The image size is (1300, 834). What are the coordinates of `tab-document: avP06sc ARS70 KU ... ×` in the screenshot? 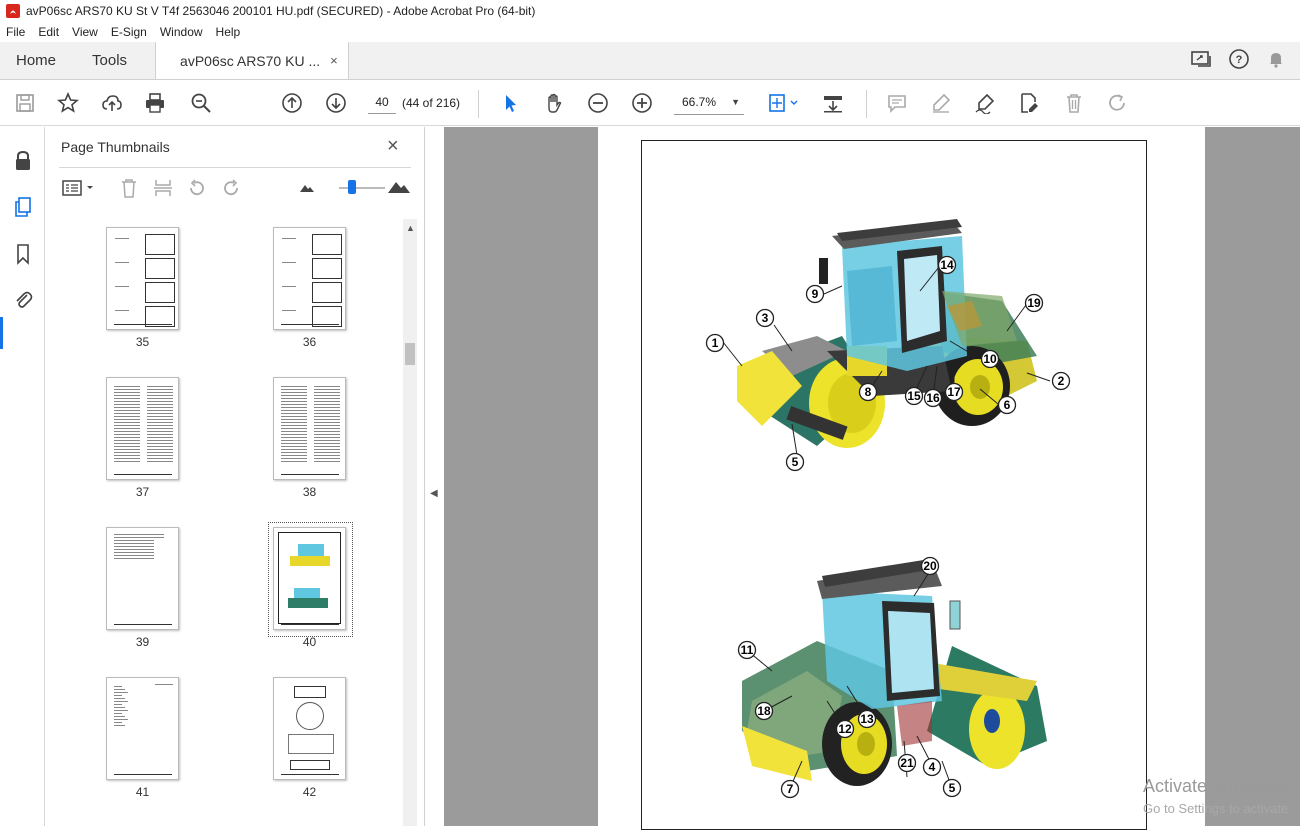 It's located at (252, 60).